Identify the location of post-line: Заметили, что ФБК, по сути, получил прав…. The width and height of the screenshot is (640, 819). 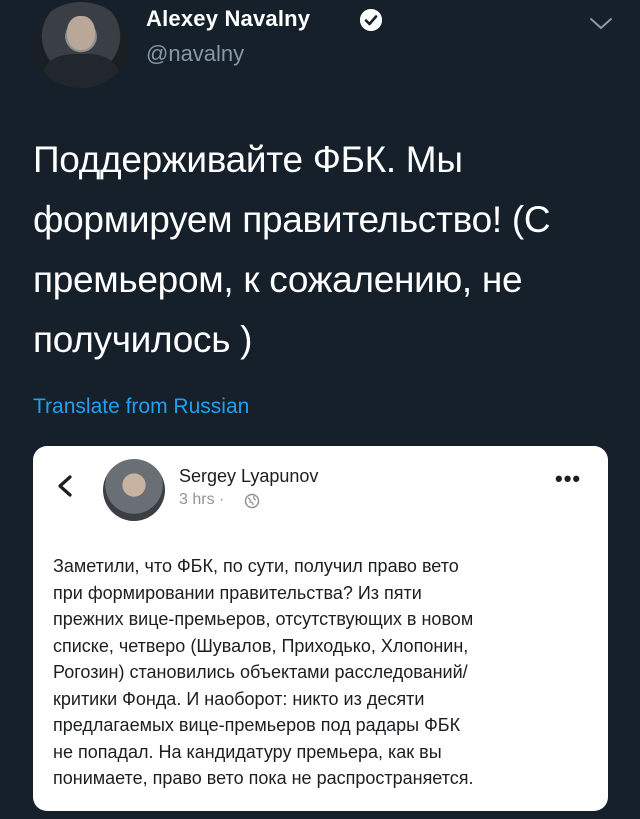
(256, 566).